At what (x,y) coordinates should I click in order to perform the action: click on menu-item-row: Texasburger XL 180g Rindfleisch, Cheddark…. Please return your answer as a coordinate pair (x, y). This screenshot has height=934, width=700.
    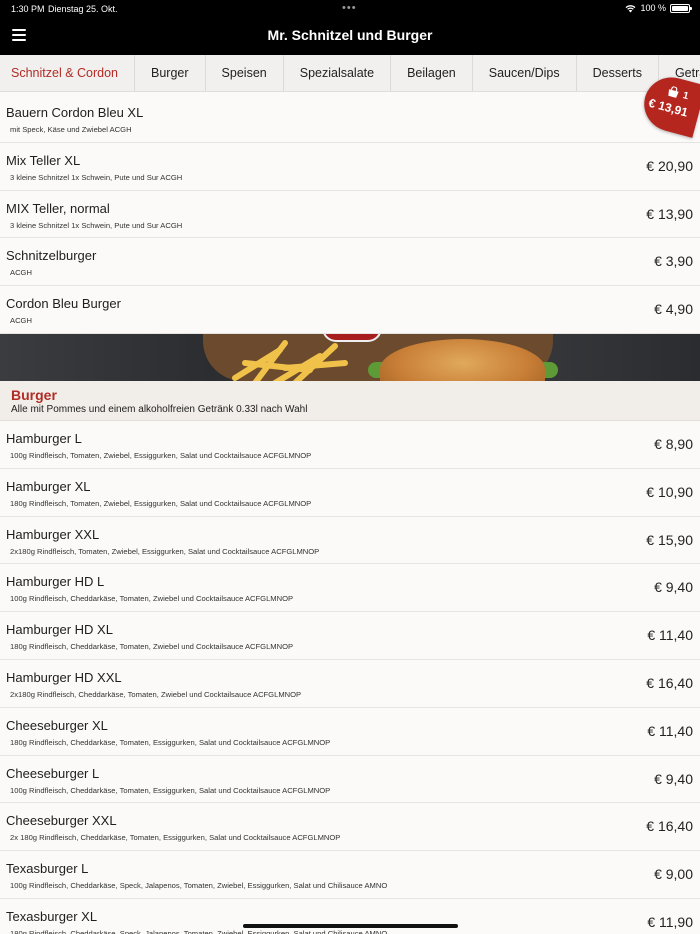
    Looking at the image, I should click on (350, 916).